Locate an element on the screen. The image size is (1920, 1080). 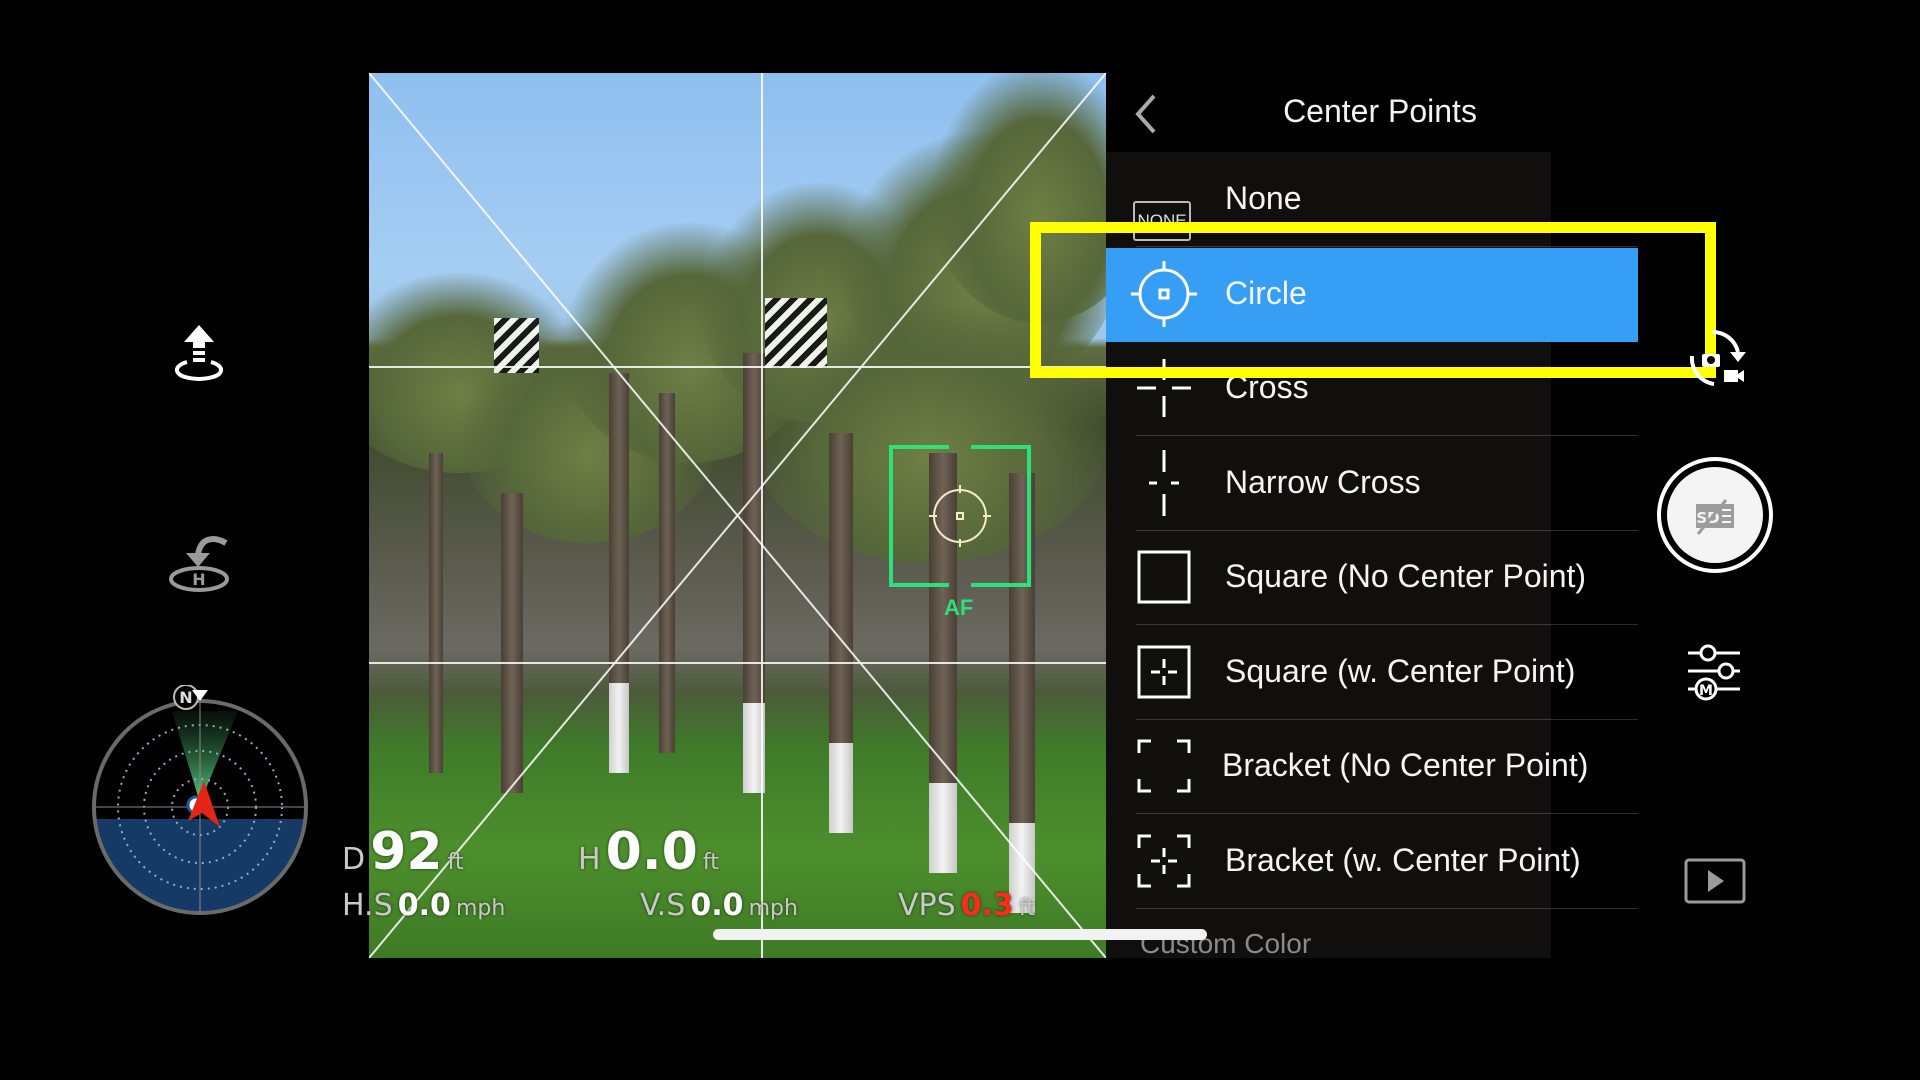
back-button is located at coordinates (1147, 114).